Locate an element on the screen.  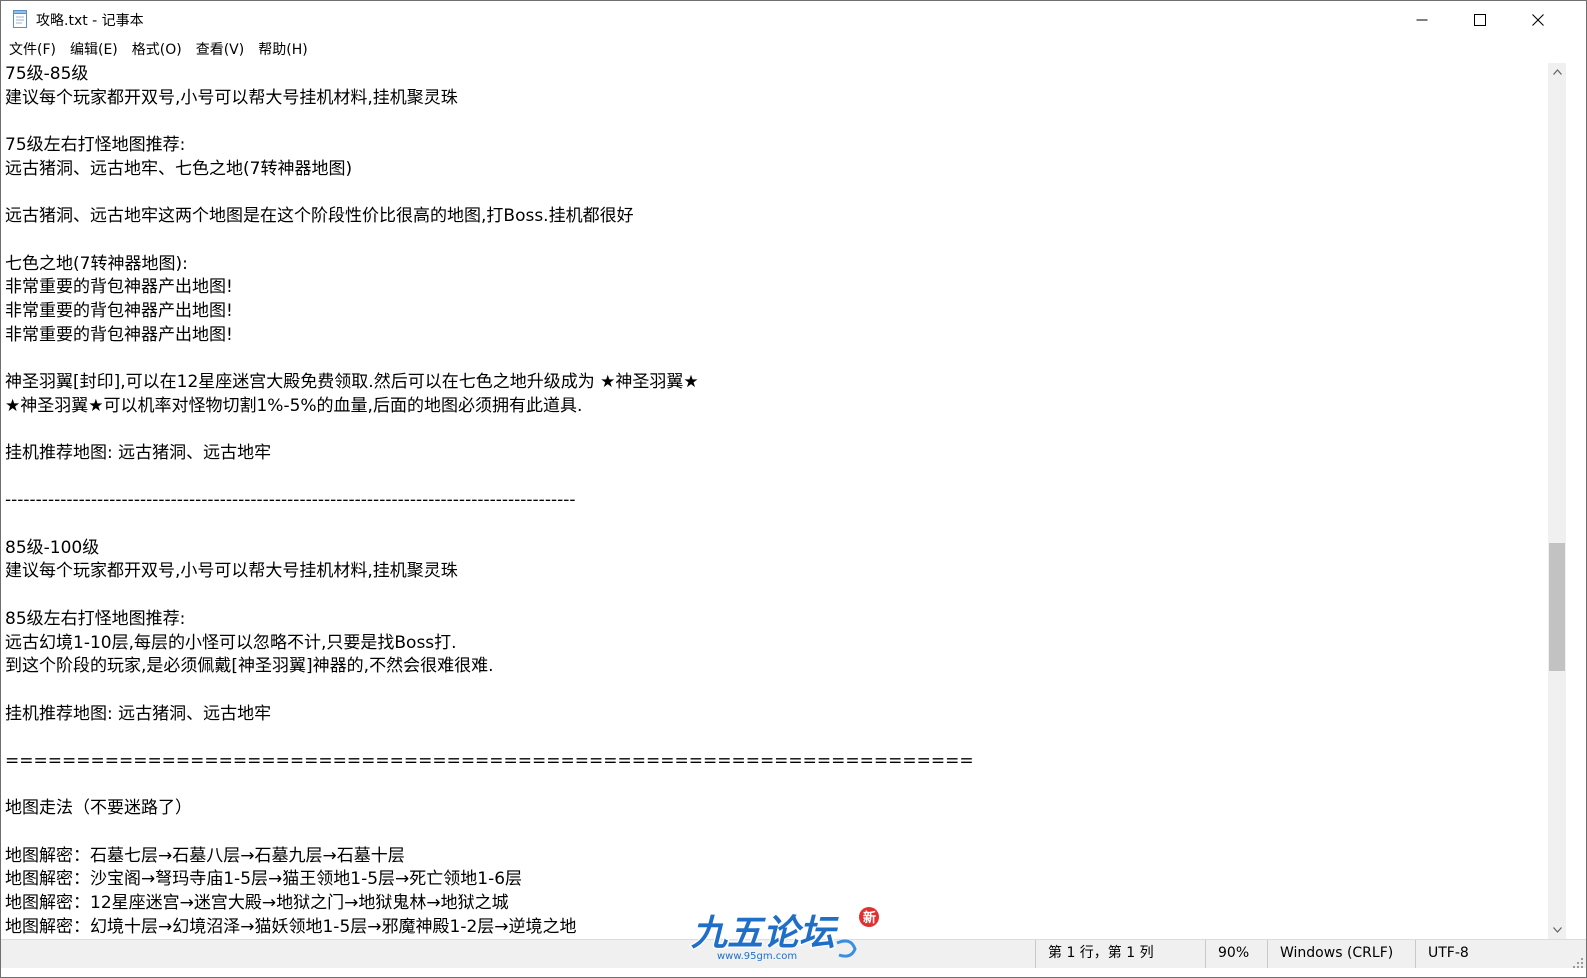
scroll-up-button is located at coordinates (1557, 72).